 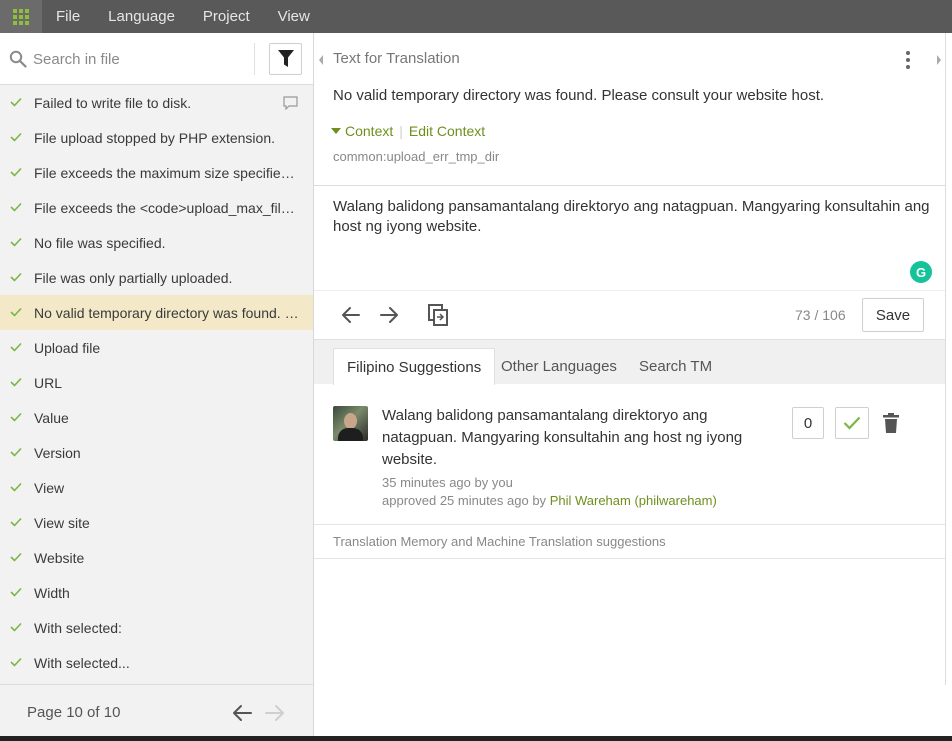 I want to click on grammarly-icon: G, so click(x=921, y=272).